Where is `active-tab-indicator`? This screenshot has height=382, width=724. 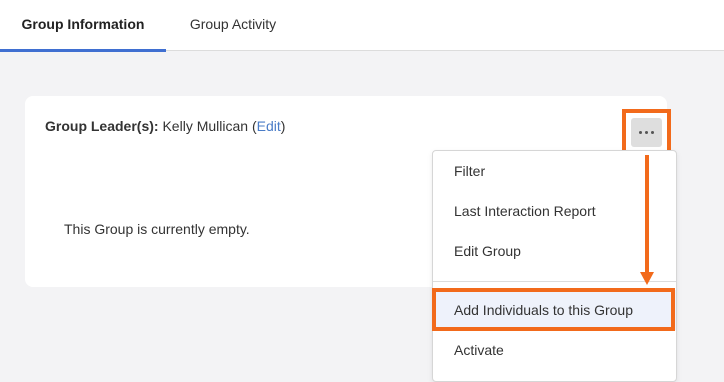
active-tab-indicator is located at coordinates (83, 50).